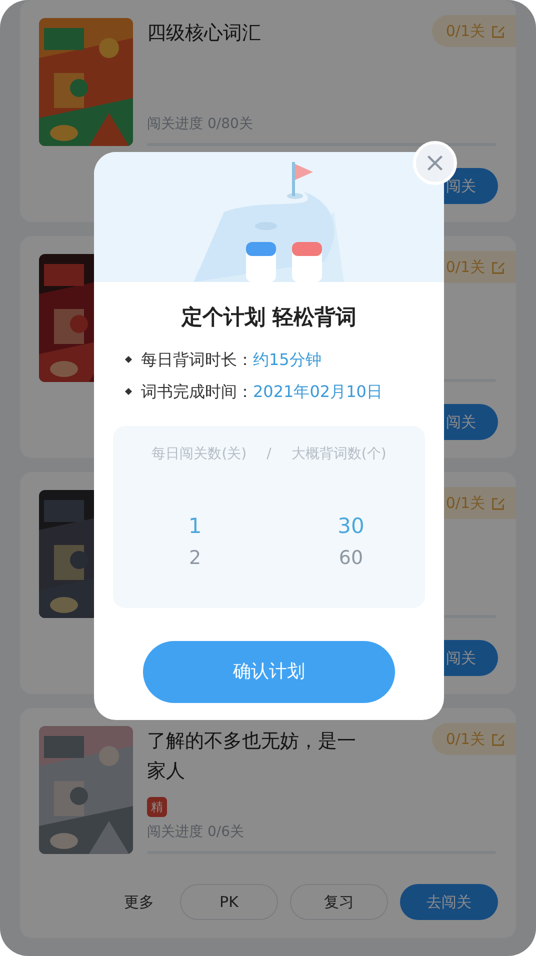  Describe the element at coordinates (229, 902) in the screenshot. I see `action-button: PK` at that location.